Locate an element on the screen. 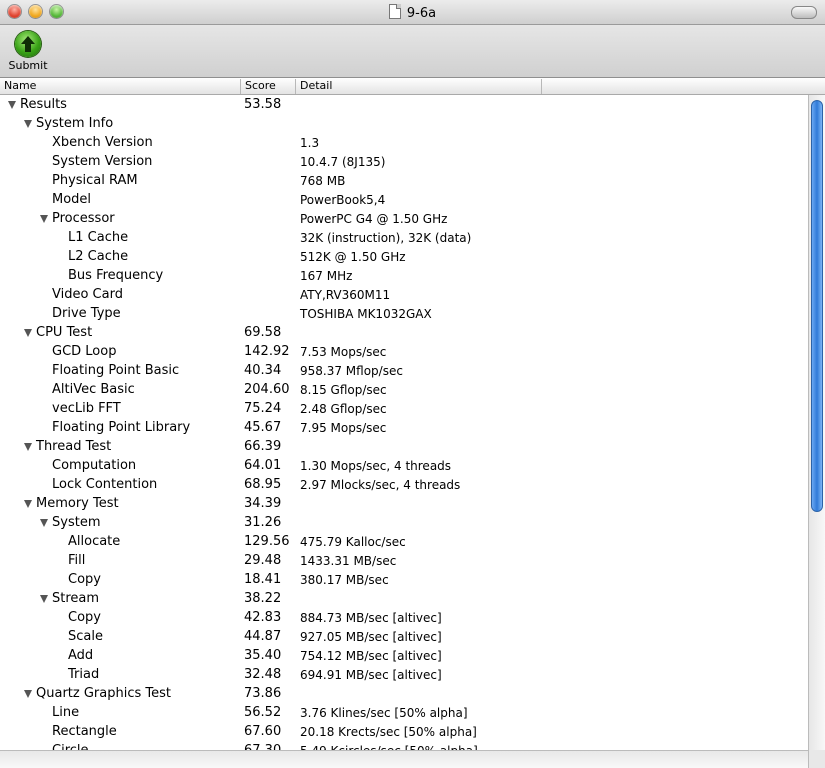 The image size is (825, 768). row-detail: 927.05 MB/sec [altivec] is located at coordinates (371, 637).